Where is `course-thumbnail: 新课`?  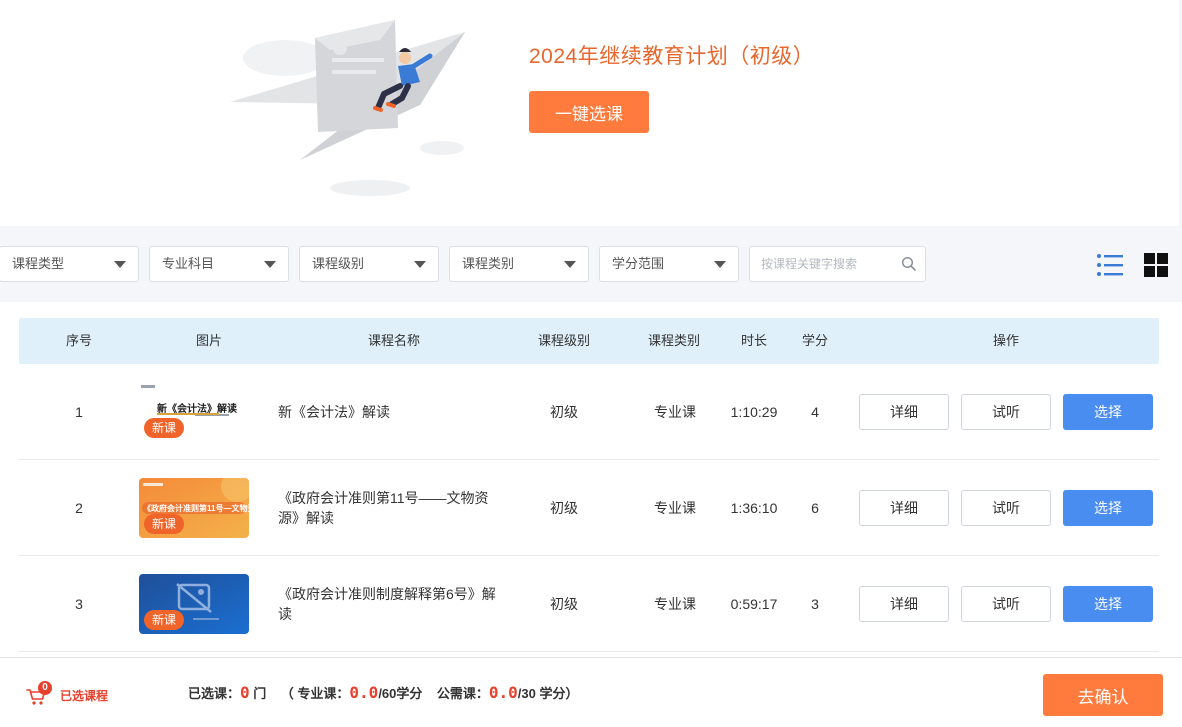
course-thumbnail: 新课 is located at coordinates (194, 604).